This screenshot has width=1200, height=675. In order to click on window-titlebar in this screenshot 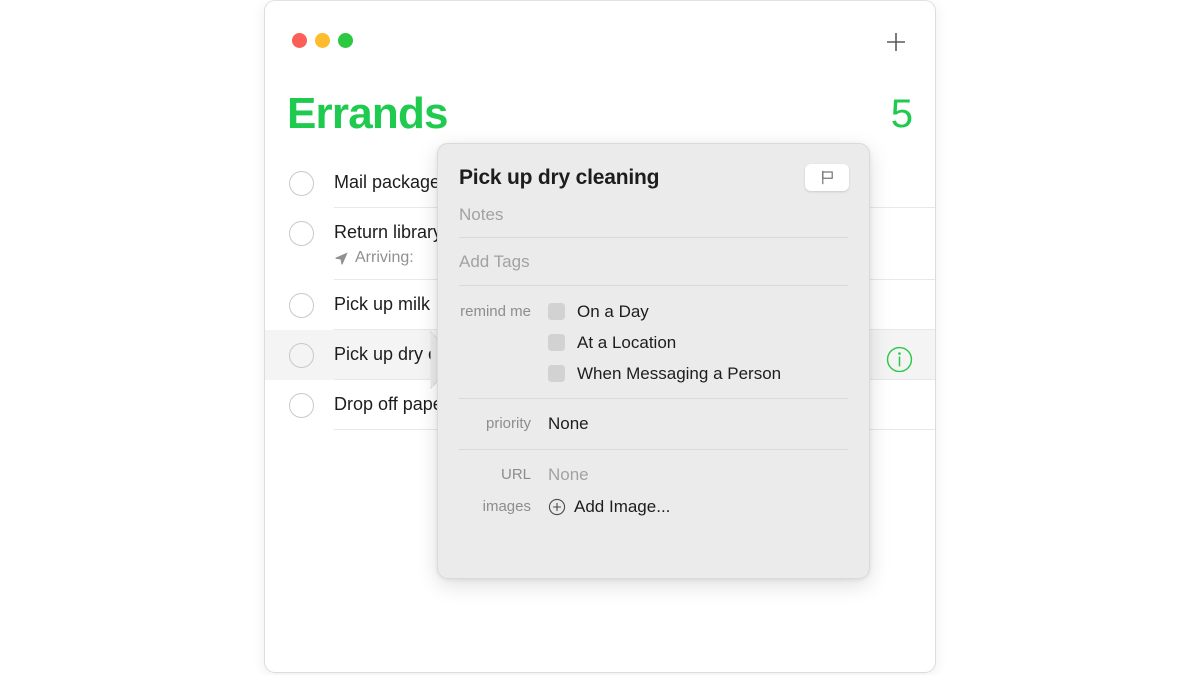, I will do `click(600, 40)`.